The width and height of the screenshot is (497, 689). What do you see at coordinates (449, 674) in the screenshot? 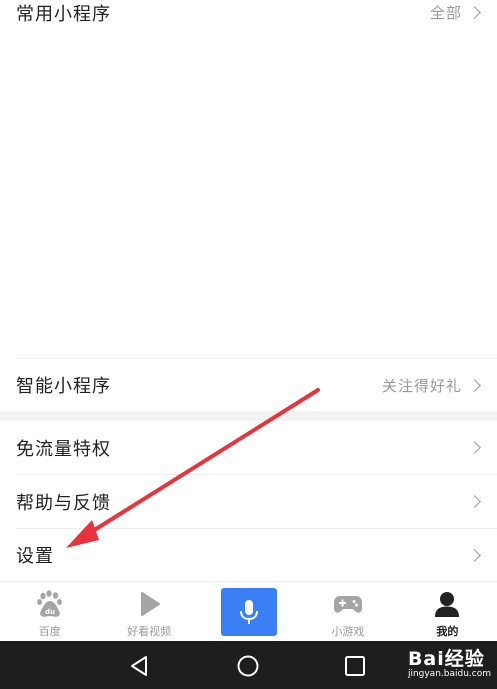
I see `watermark-url: jingyan.baidu.com` at bounding box center [449, 674].